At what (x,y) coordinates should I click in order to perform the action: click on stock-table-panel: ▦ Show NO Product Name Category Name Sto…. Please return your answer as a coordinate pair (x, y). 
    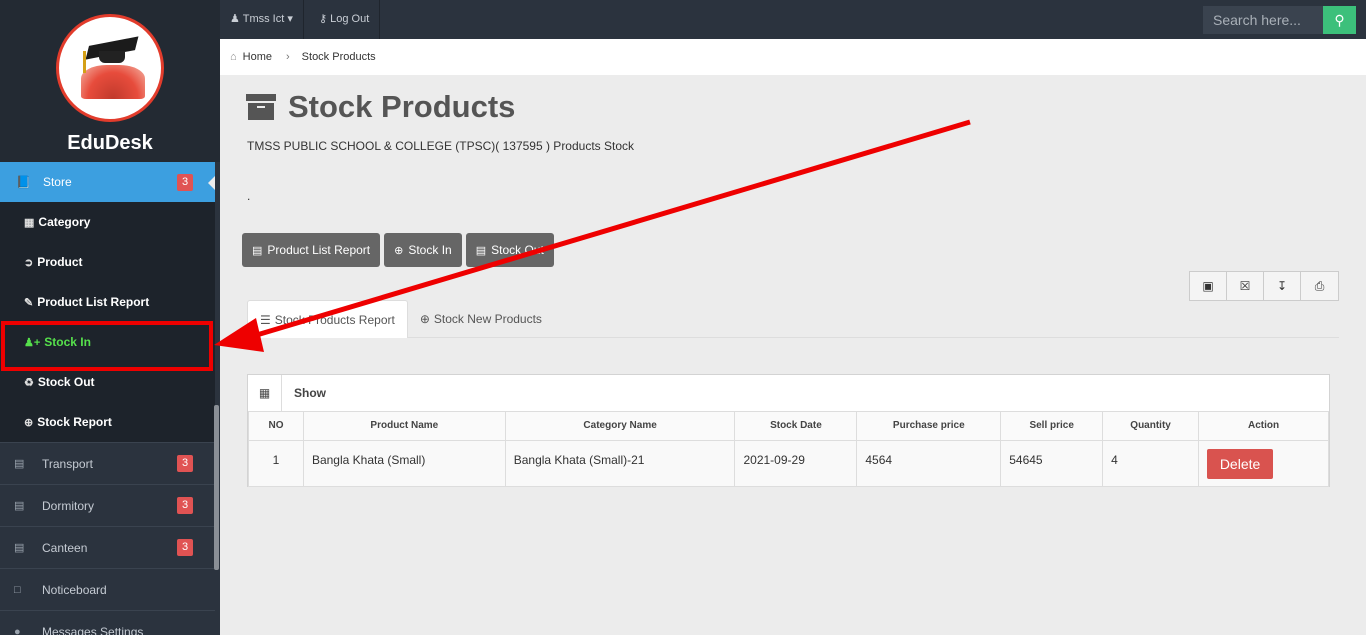
    Looking at the image, I should click on (788, 430).